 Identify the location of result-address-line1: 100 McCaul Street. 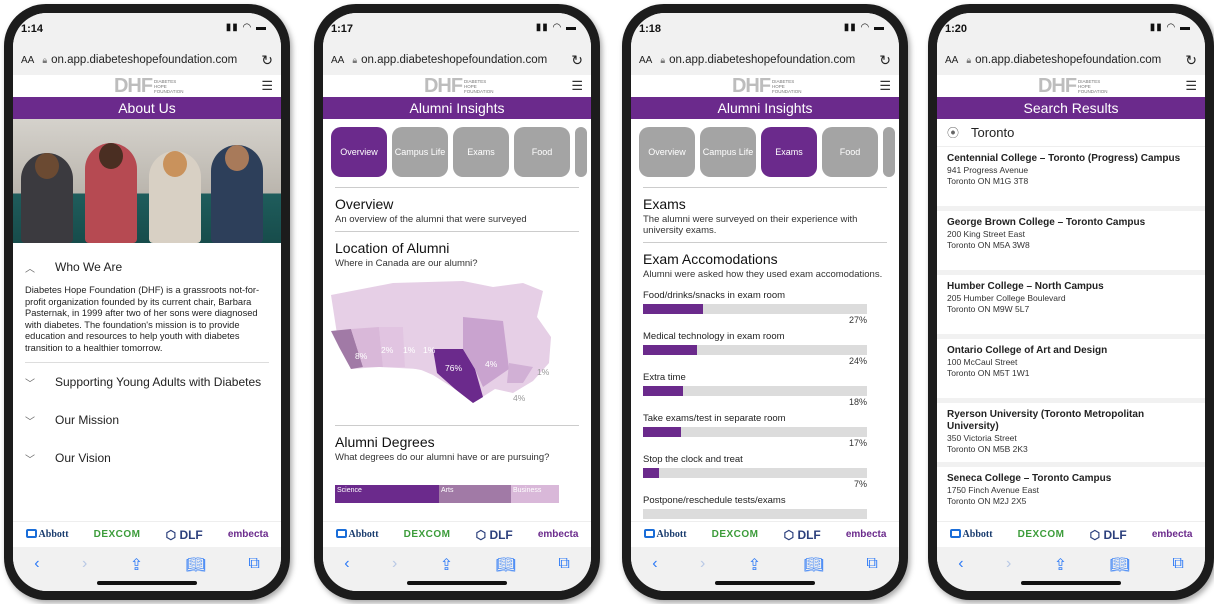
(982, 362).